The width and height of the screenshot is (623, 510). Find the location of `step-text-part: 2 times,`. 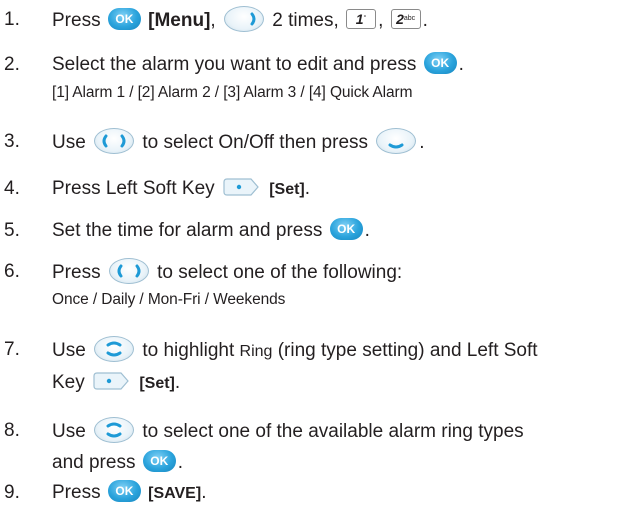

step-text-part: 2 times, is located at coordinates (305, 21).